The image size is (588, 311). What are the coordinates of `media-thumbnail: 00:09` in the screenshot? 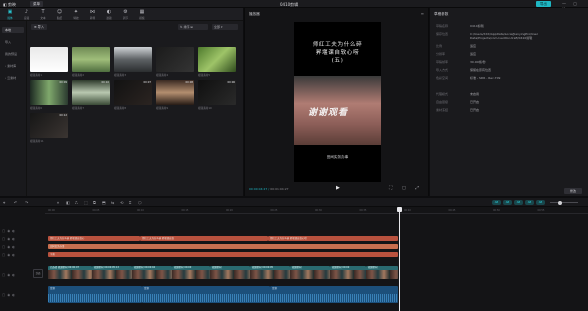 It's located at (49, 92).